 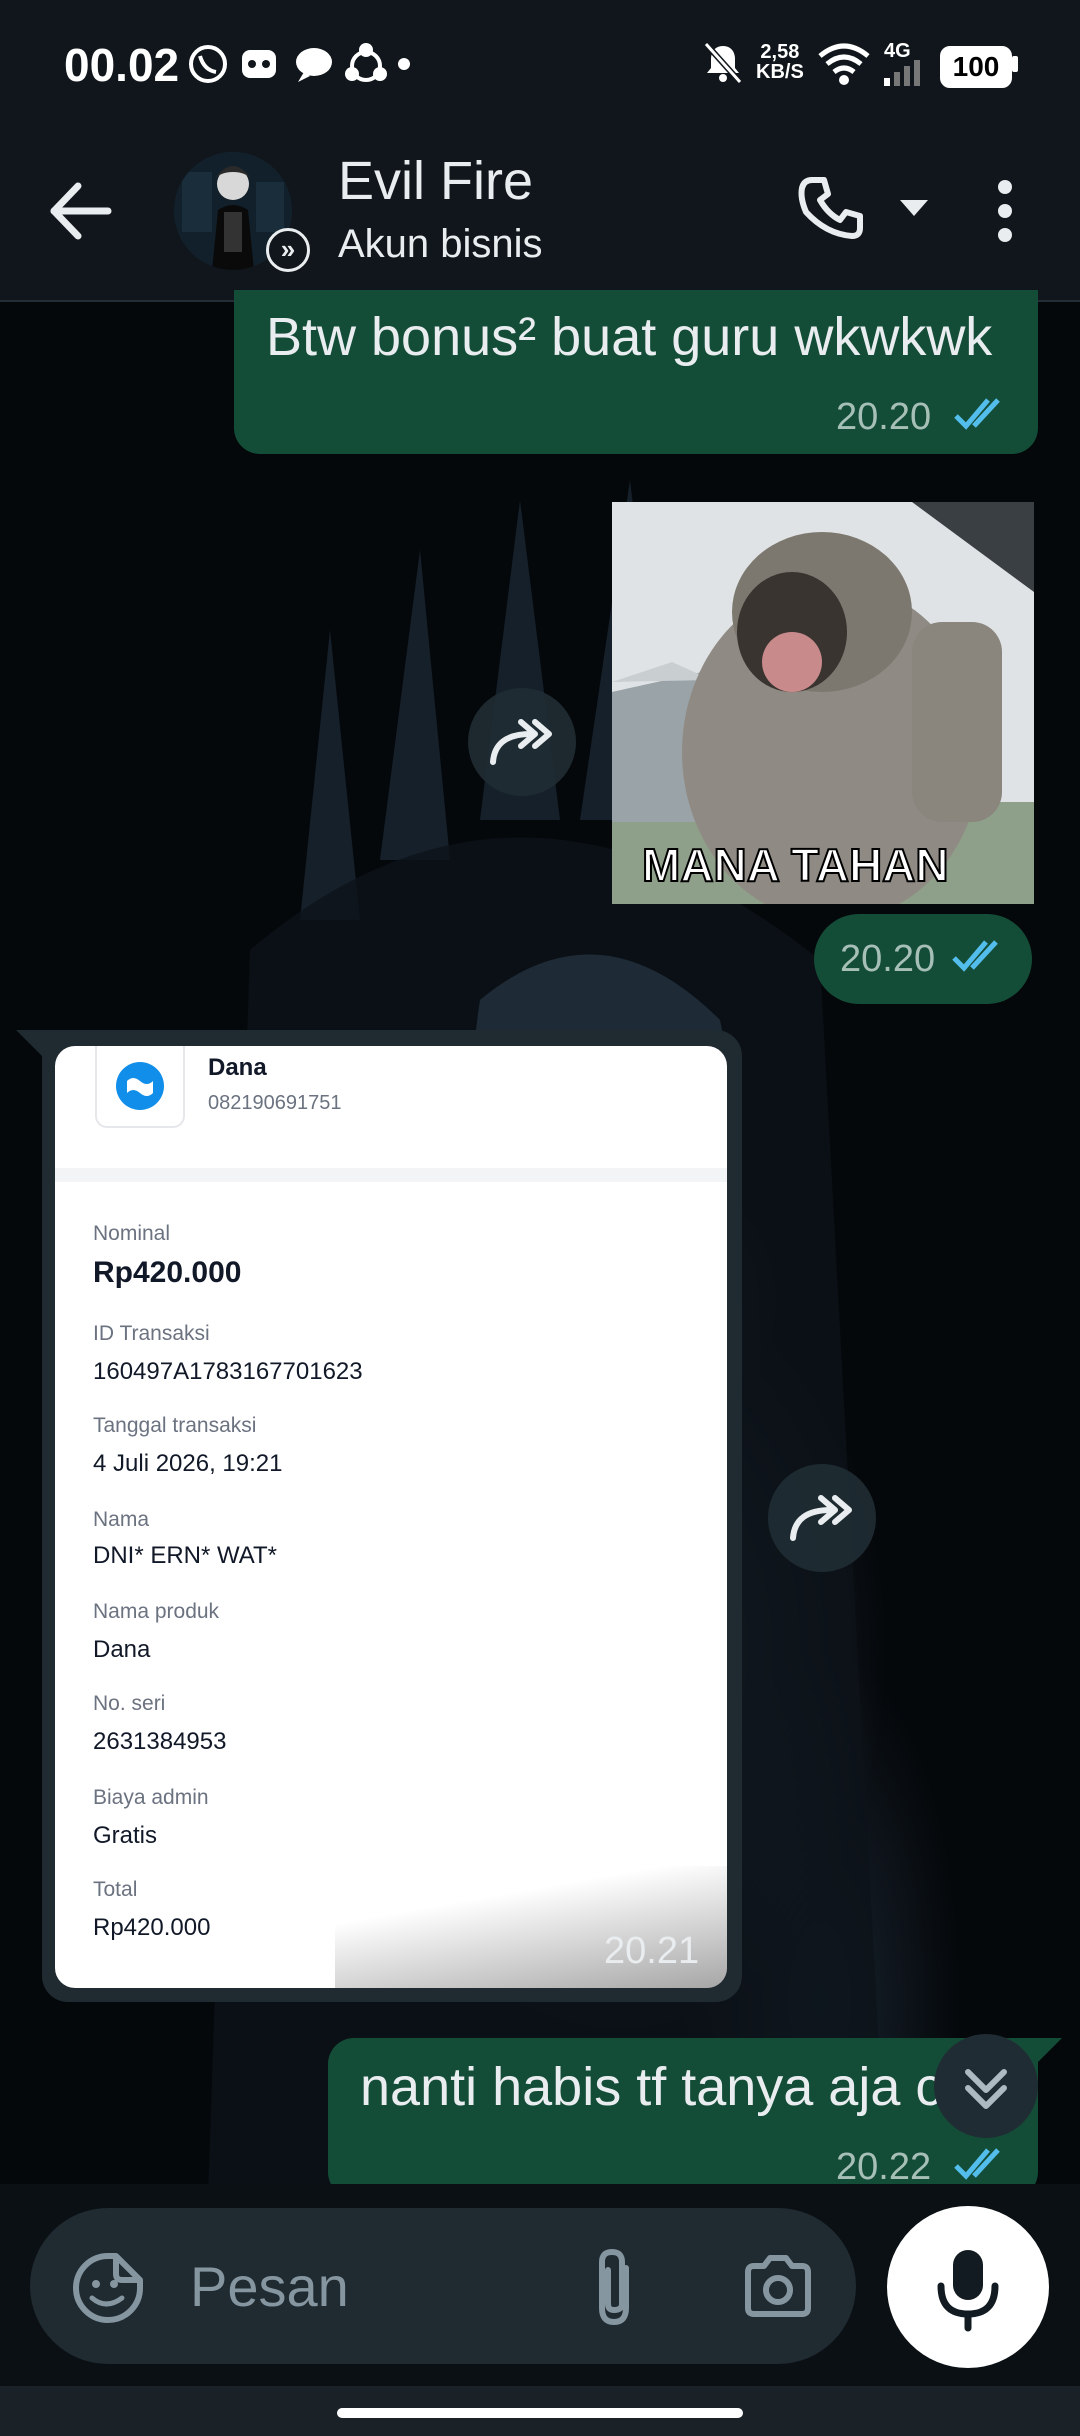 What do you see at coordinates (129, 1703) in the screenshot?
I see `receipt-label: No. seri` at bounding box center [129, 1703].